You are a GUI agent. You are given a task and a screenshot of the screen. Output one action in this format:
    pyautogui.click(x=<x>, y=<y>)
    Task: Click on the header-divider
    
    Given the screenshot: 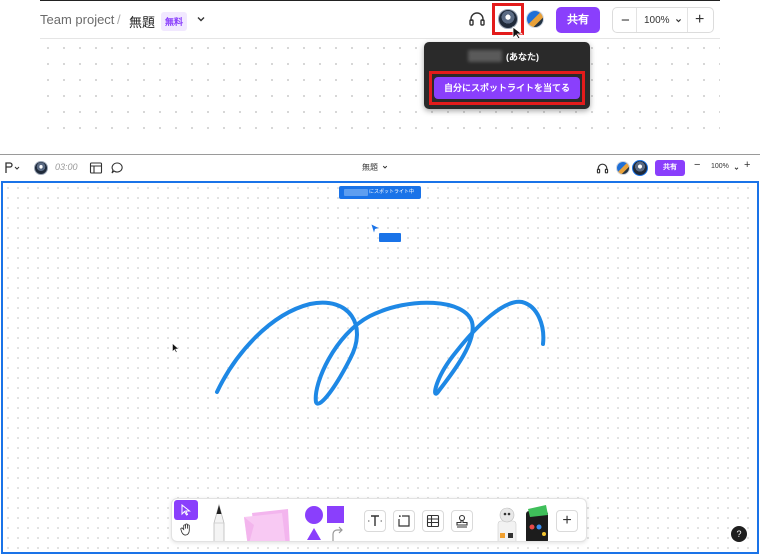 What is the action you would take?
    pyautogui.click(x=380, y=38)
    